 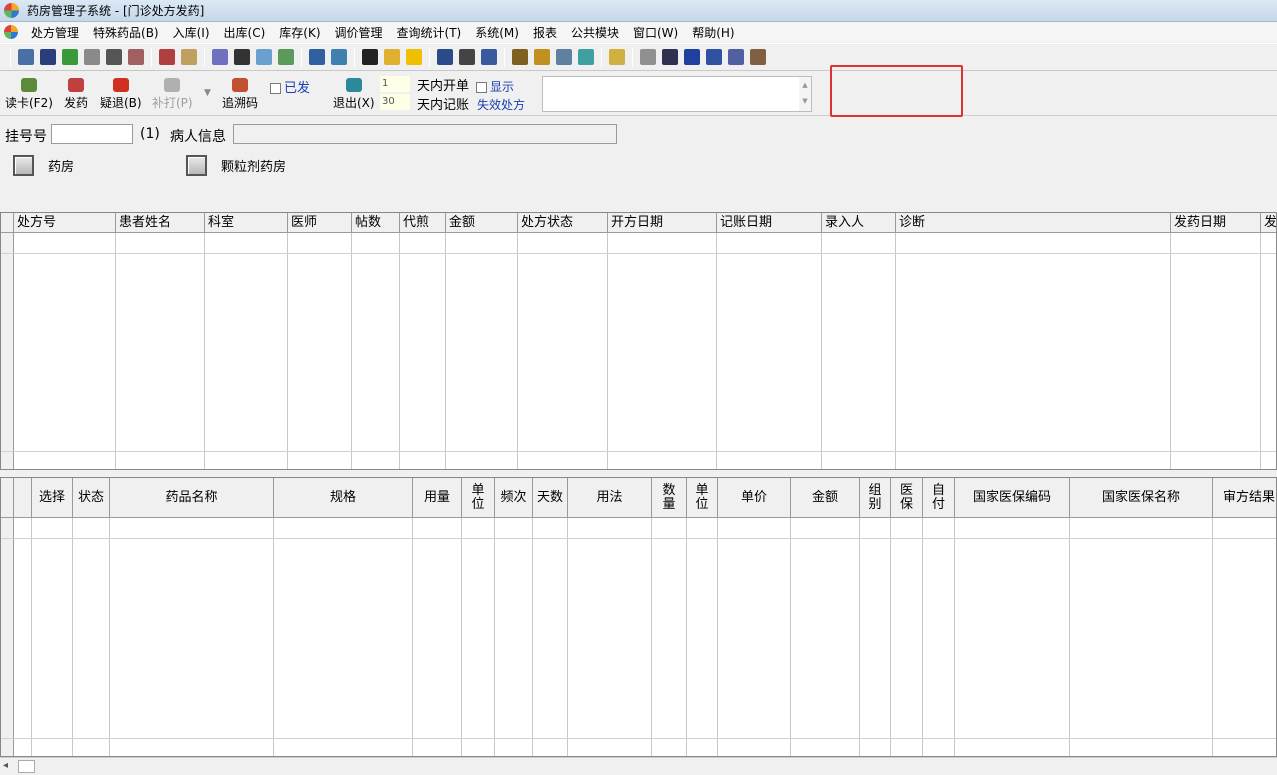 What do you see at coordinates (55, 32) in the screenshot?
I see `menu-rx-management: 处方管理` at bounding box center [55, 32].